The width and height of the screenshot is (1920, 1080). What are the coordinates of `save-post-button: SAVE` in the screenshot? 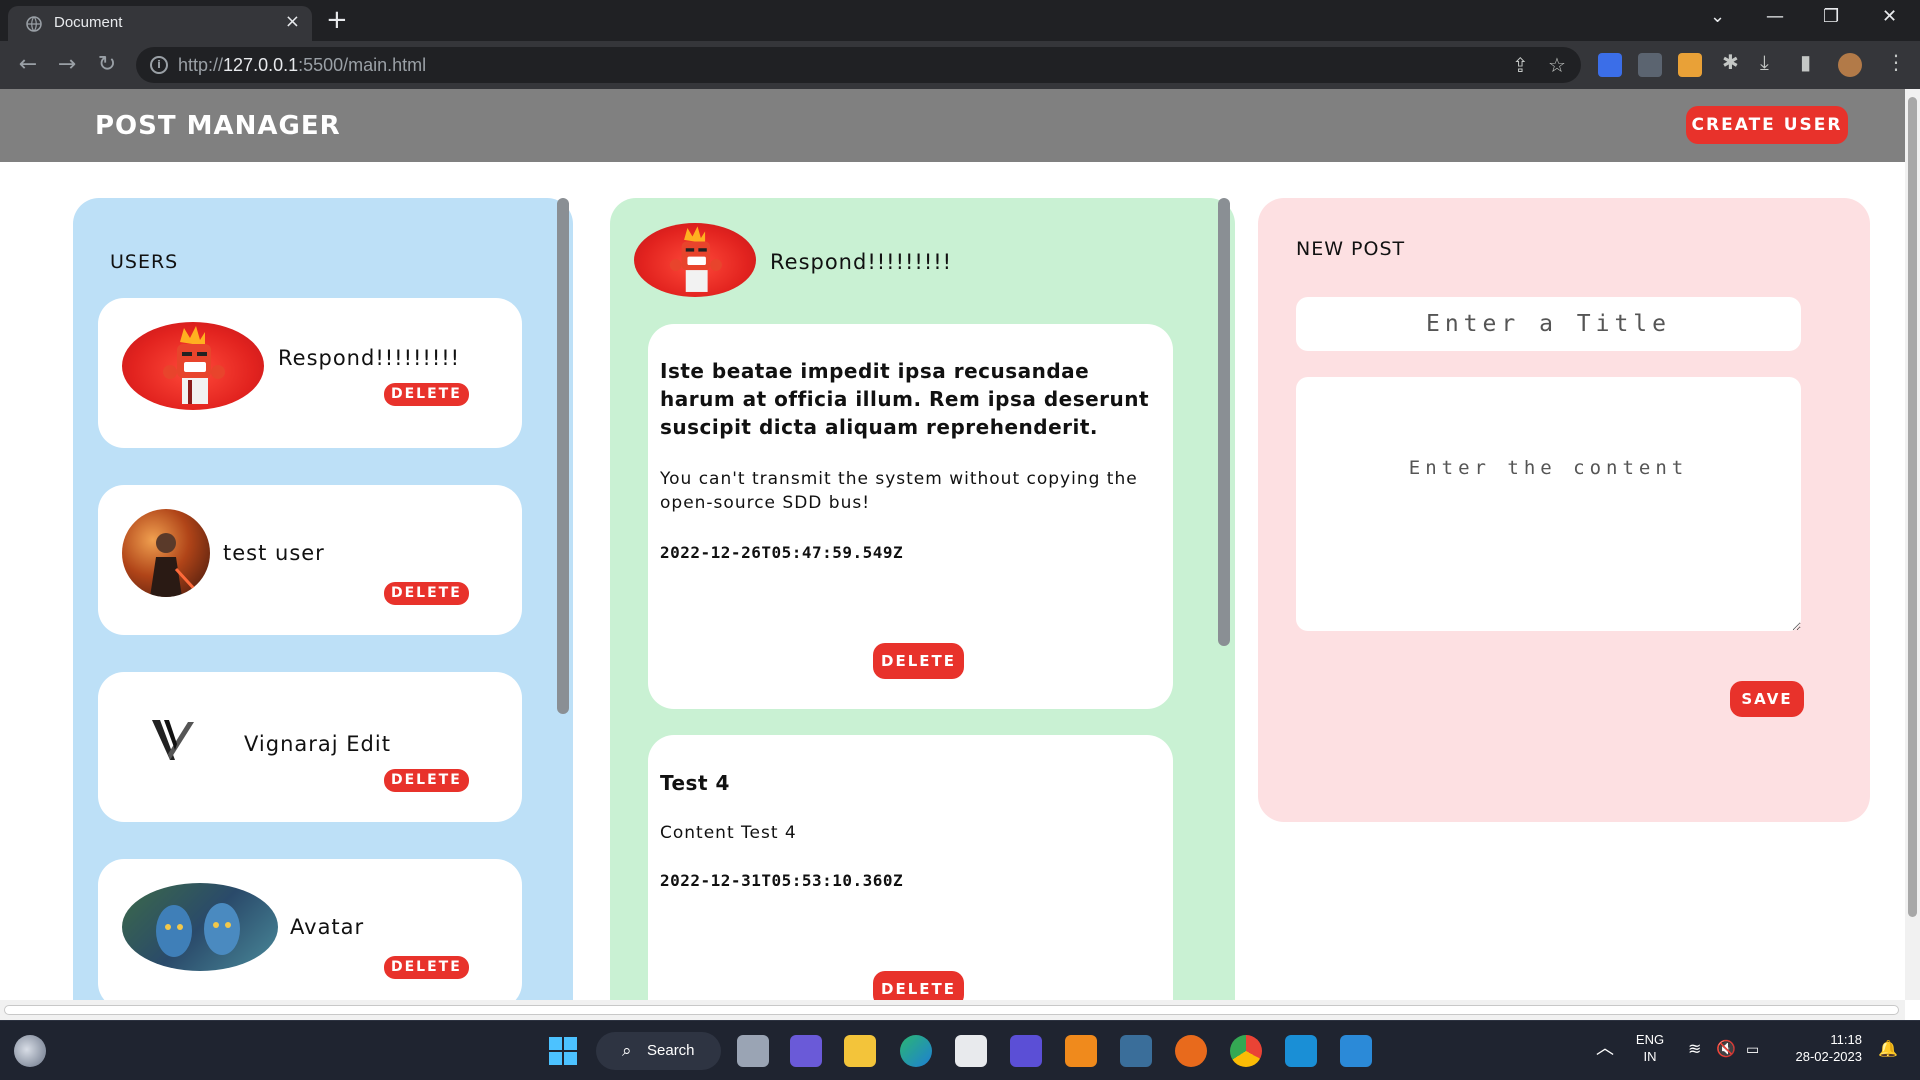 It's located at (1767, 699).